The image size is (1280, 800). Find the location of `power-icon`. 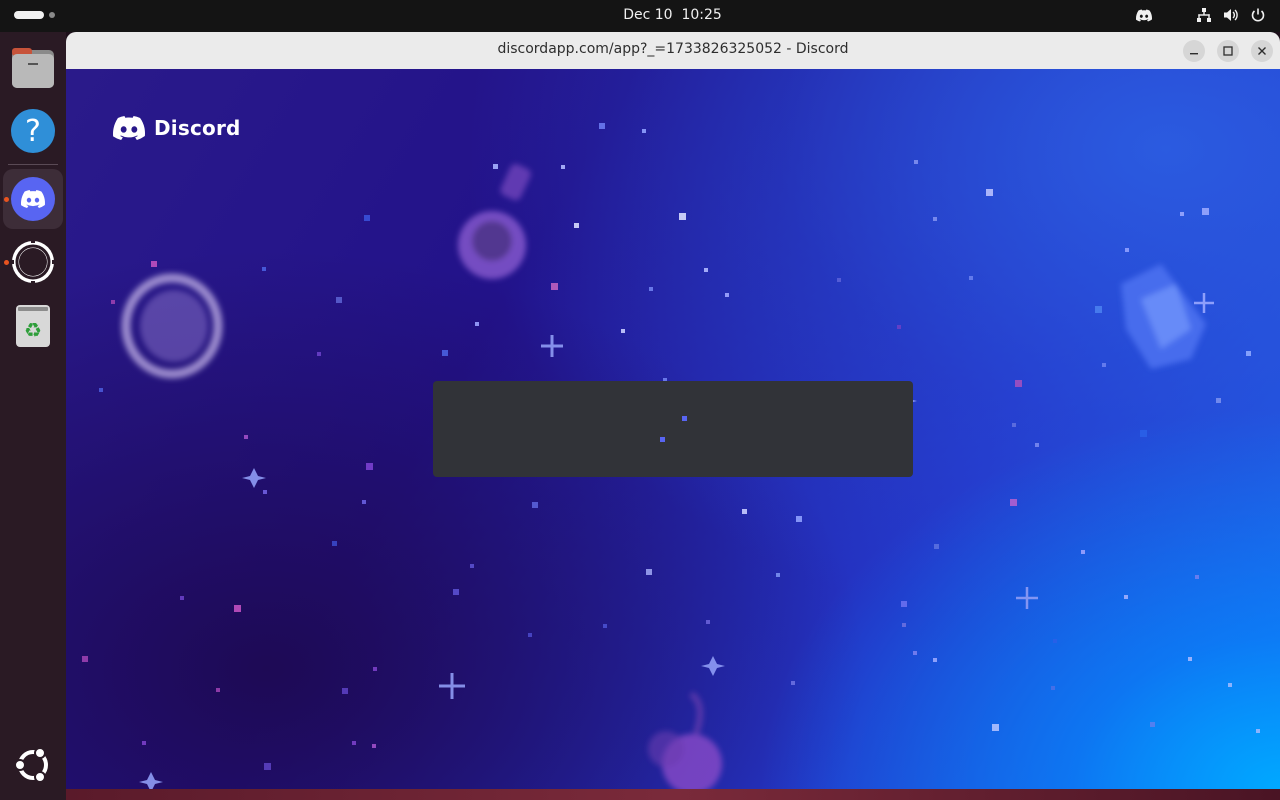

power-icon is located at coordinates (1258, 15).